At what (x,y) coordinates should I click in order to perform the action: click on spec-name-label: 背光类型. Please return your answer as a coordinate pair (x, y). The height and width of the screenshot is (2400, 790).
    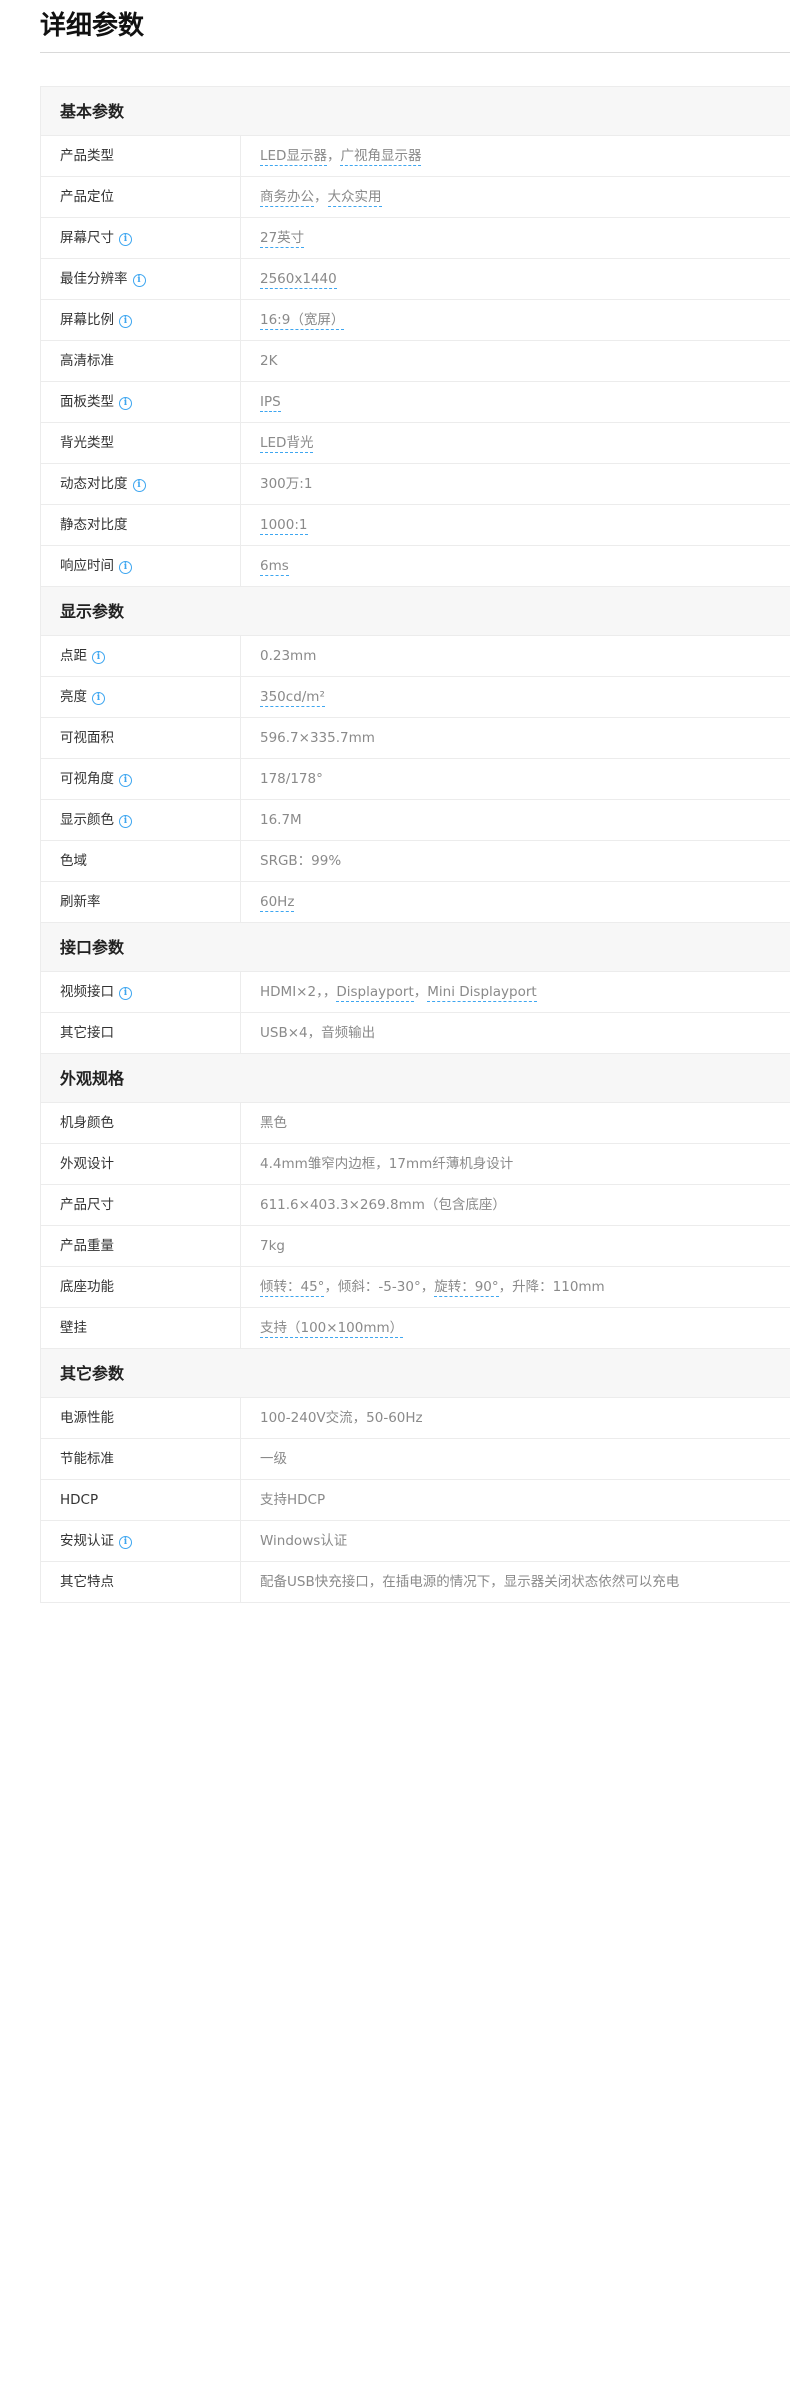
    Looking at the image, I should click on (87, 443).